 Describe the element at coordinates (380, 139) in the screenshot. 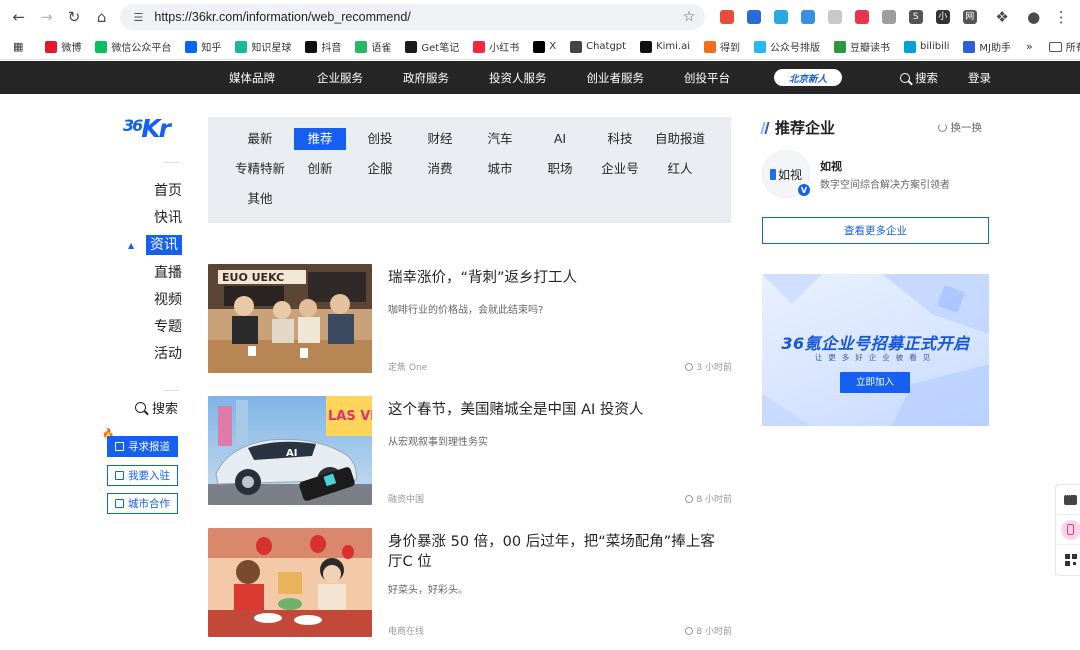

I see `category-tab: 创投` at that location.